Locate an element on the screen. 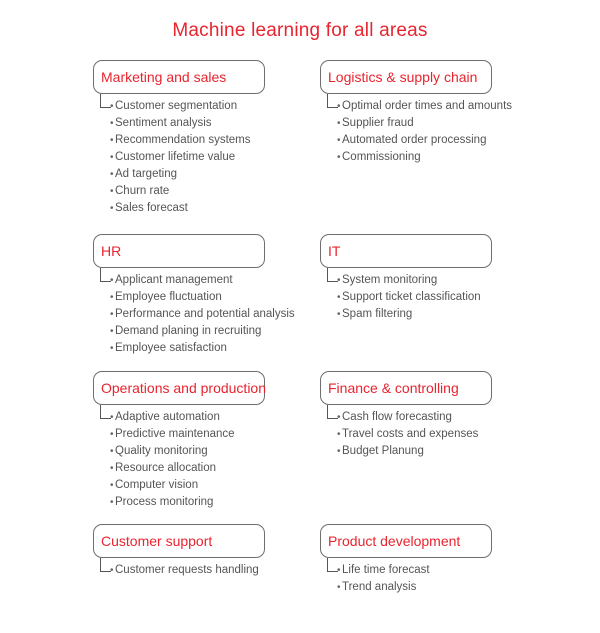 This screenshot has height=633, width=600. list-item-label: Quality monitoring is located at coordinates (161, 451).